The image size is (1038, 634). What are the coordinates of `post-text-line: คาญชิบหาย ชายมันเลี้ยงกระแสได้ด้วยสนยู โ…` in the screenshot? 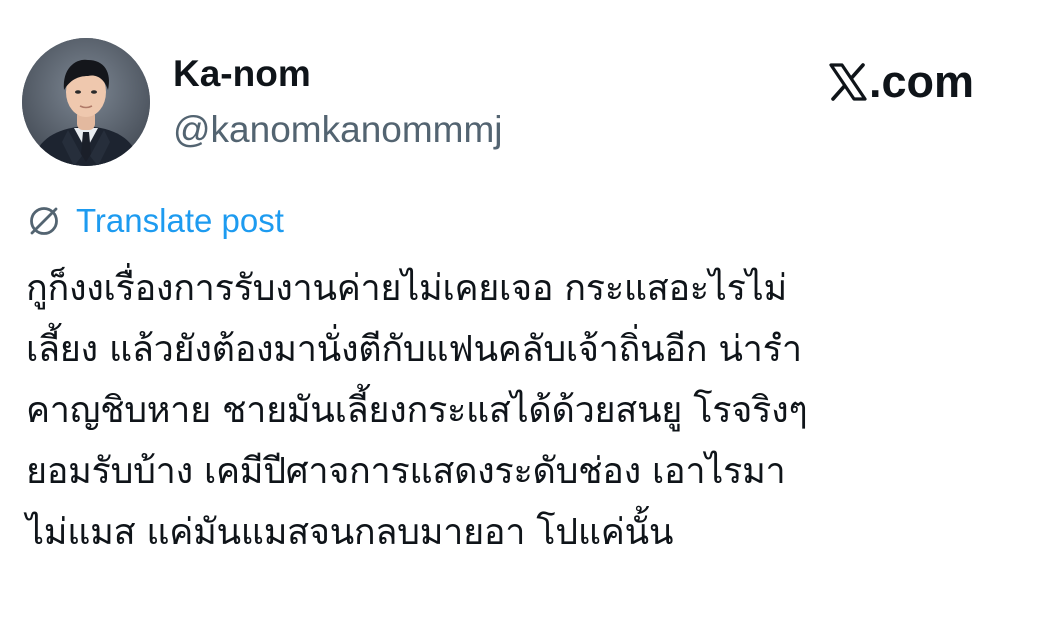 It's located at (417, 410).